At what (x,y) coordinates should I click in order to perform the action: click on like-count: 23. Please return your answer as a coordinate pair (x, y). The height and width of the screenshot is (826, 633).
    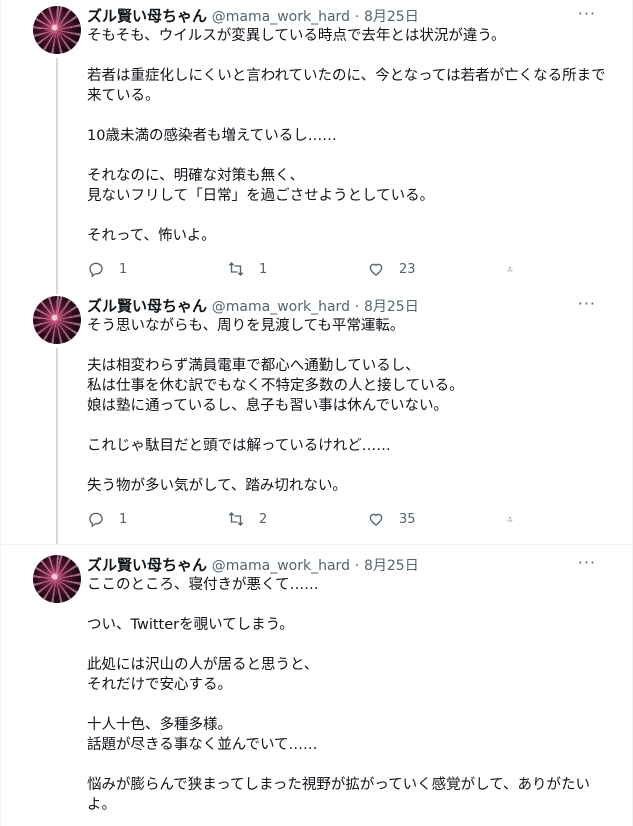
    Looking at the image, I should click on (407, 269).